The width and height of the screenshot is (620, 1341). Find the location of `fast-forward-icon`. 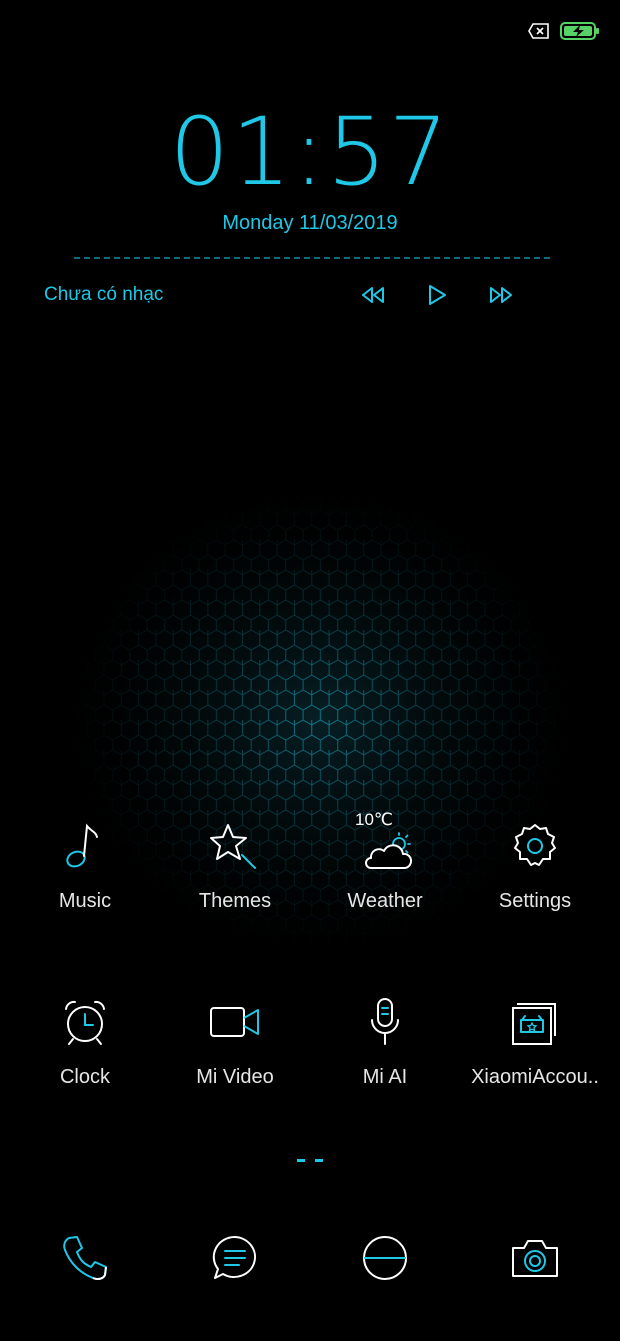

fast-forward-icon is located at coordinates (501, 295).